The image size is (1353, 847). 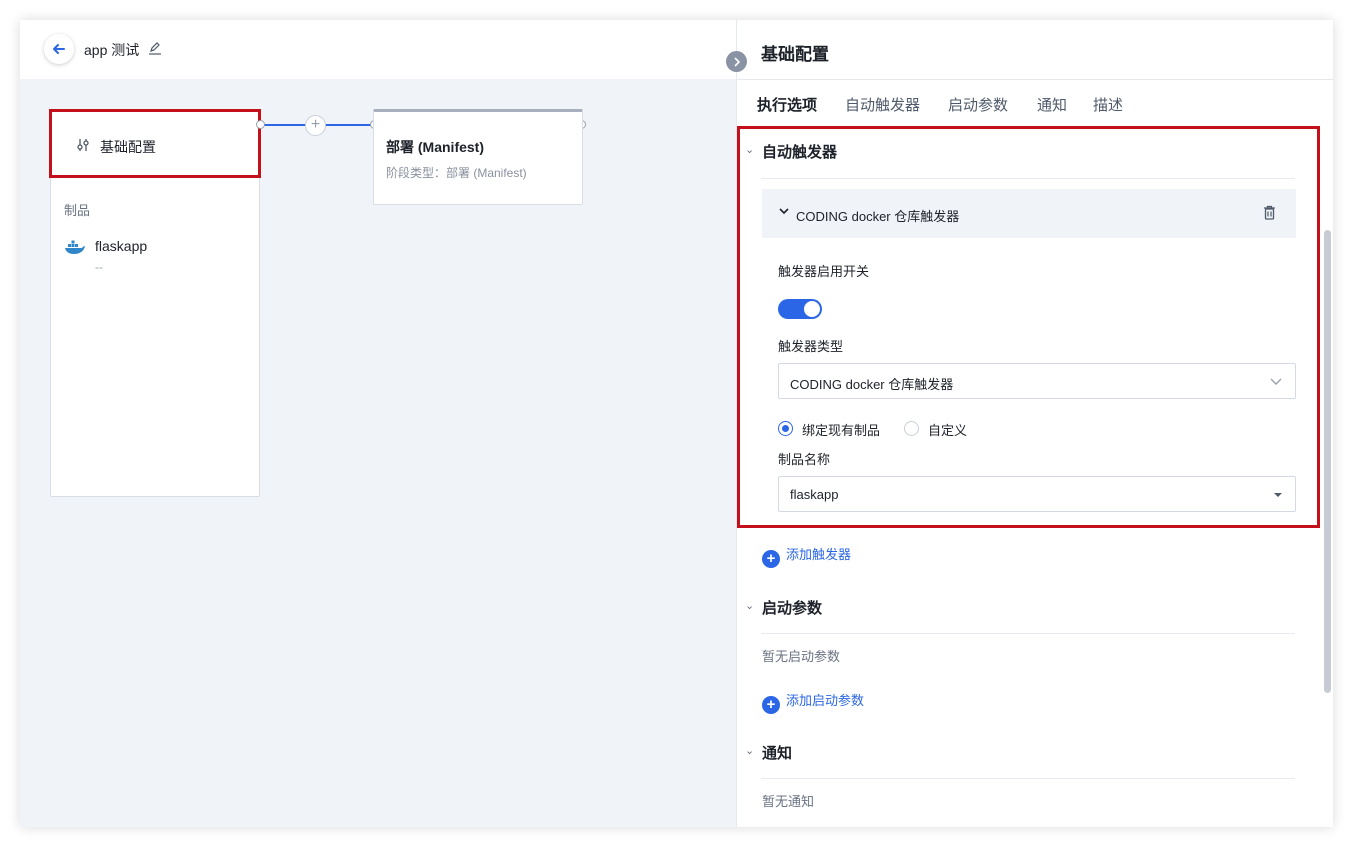 What do you see at coordinates (911, 428) in the screenshot?
I see `radio-custom` at bounding box center [911, 428].